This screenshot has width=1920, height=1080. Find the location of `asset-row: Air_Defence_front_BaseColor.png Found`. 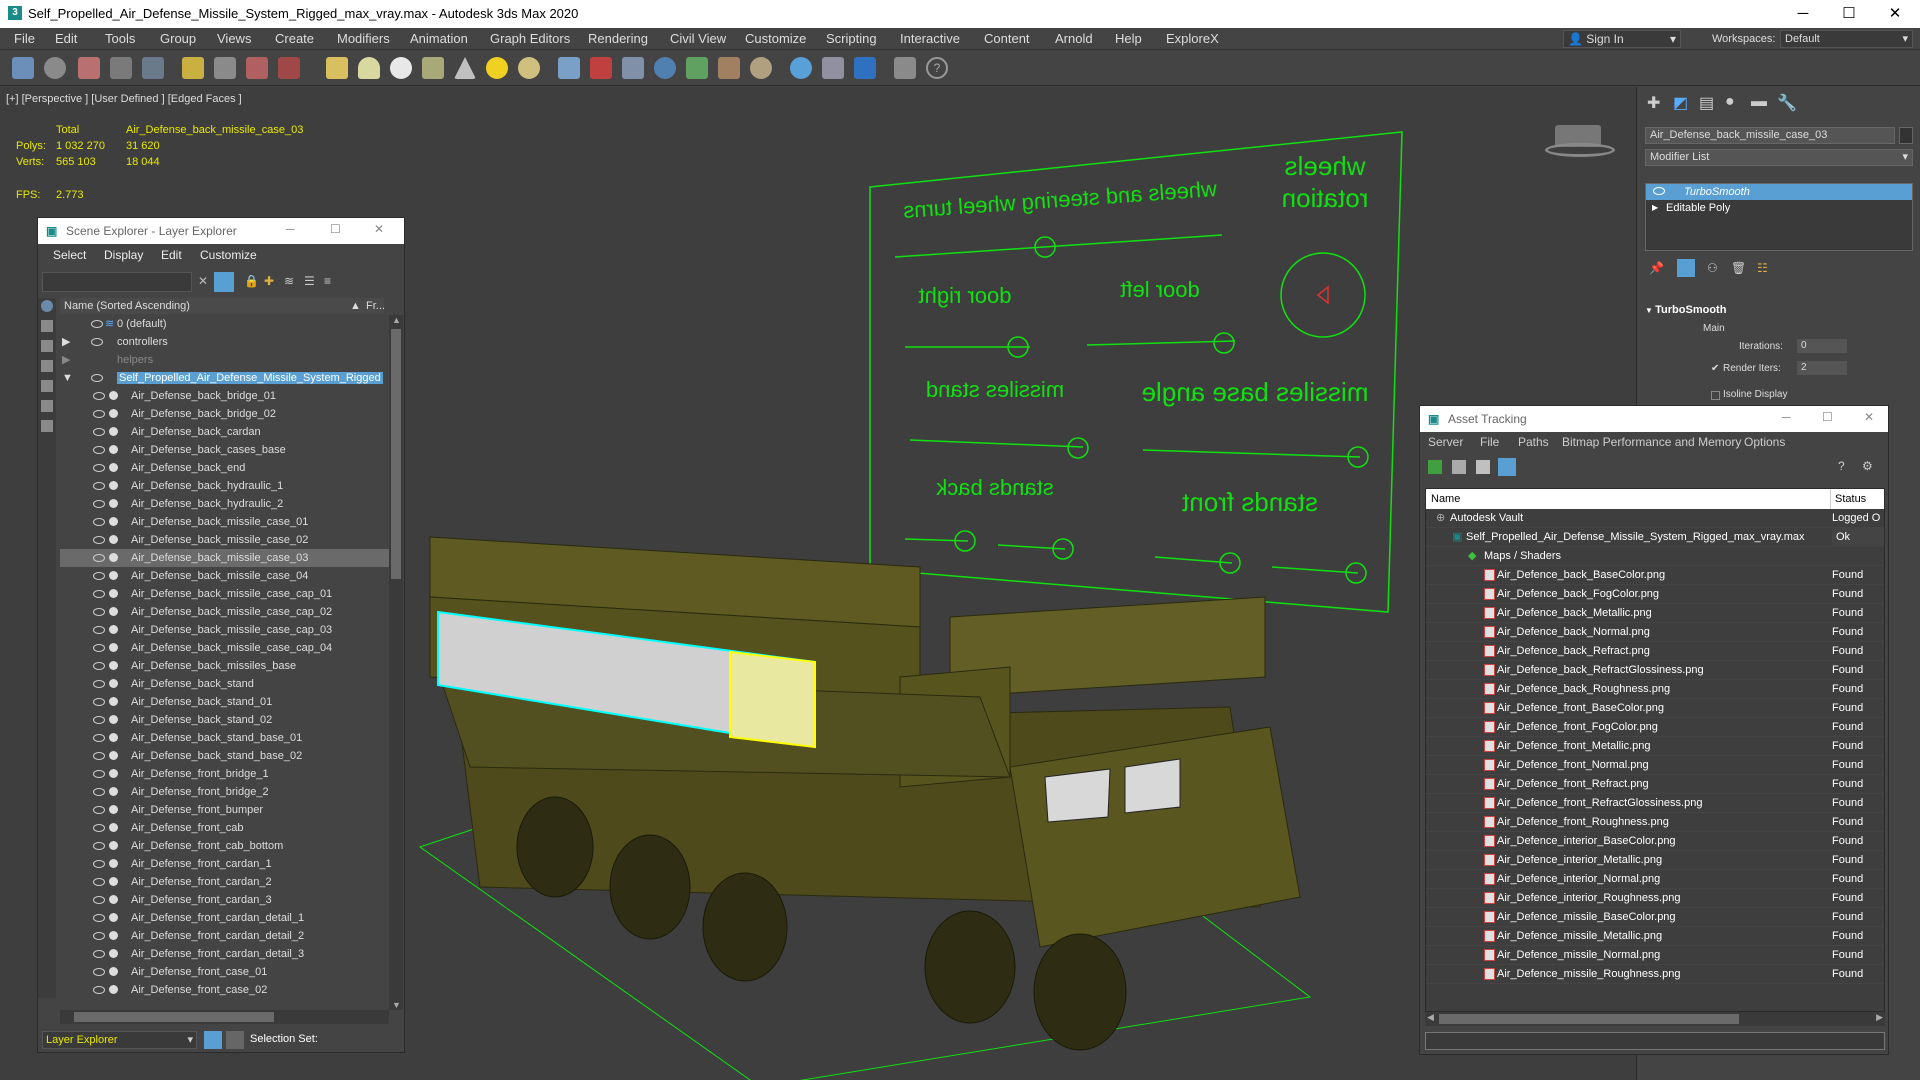

asset-row: Air_Defence_front_BaseColor.png Found is located at coordinates (1655, 708).